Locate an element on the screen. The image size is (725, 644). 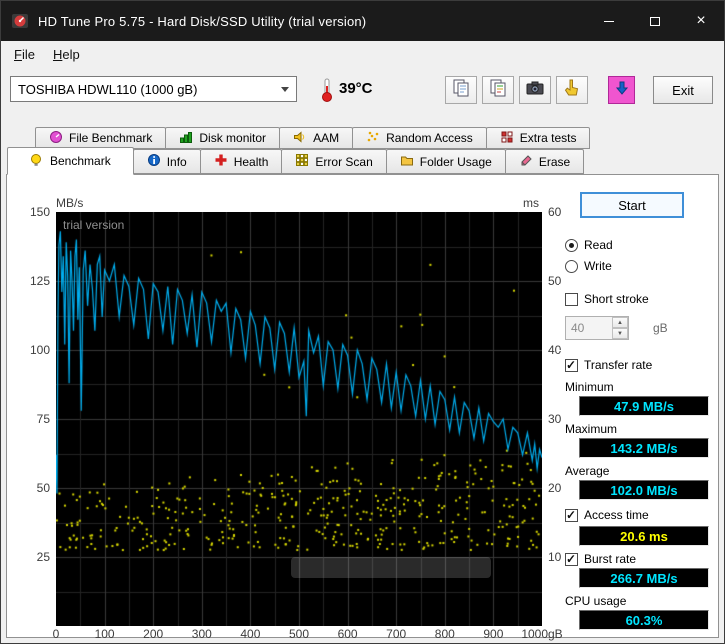
axis-tick-label: 200 is located at coordinates (153, 634).